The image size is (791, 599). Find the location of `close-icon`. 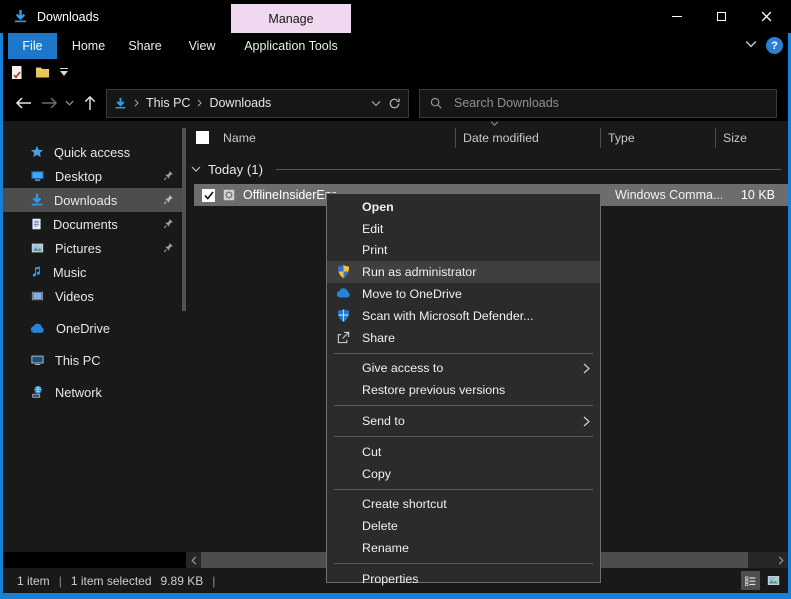

close-icon is located at coordinates (766, 16).